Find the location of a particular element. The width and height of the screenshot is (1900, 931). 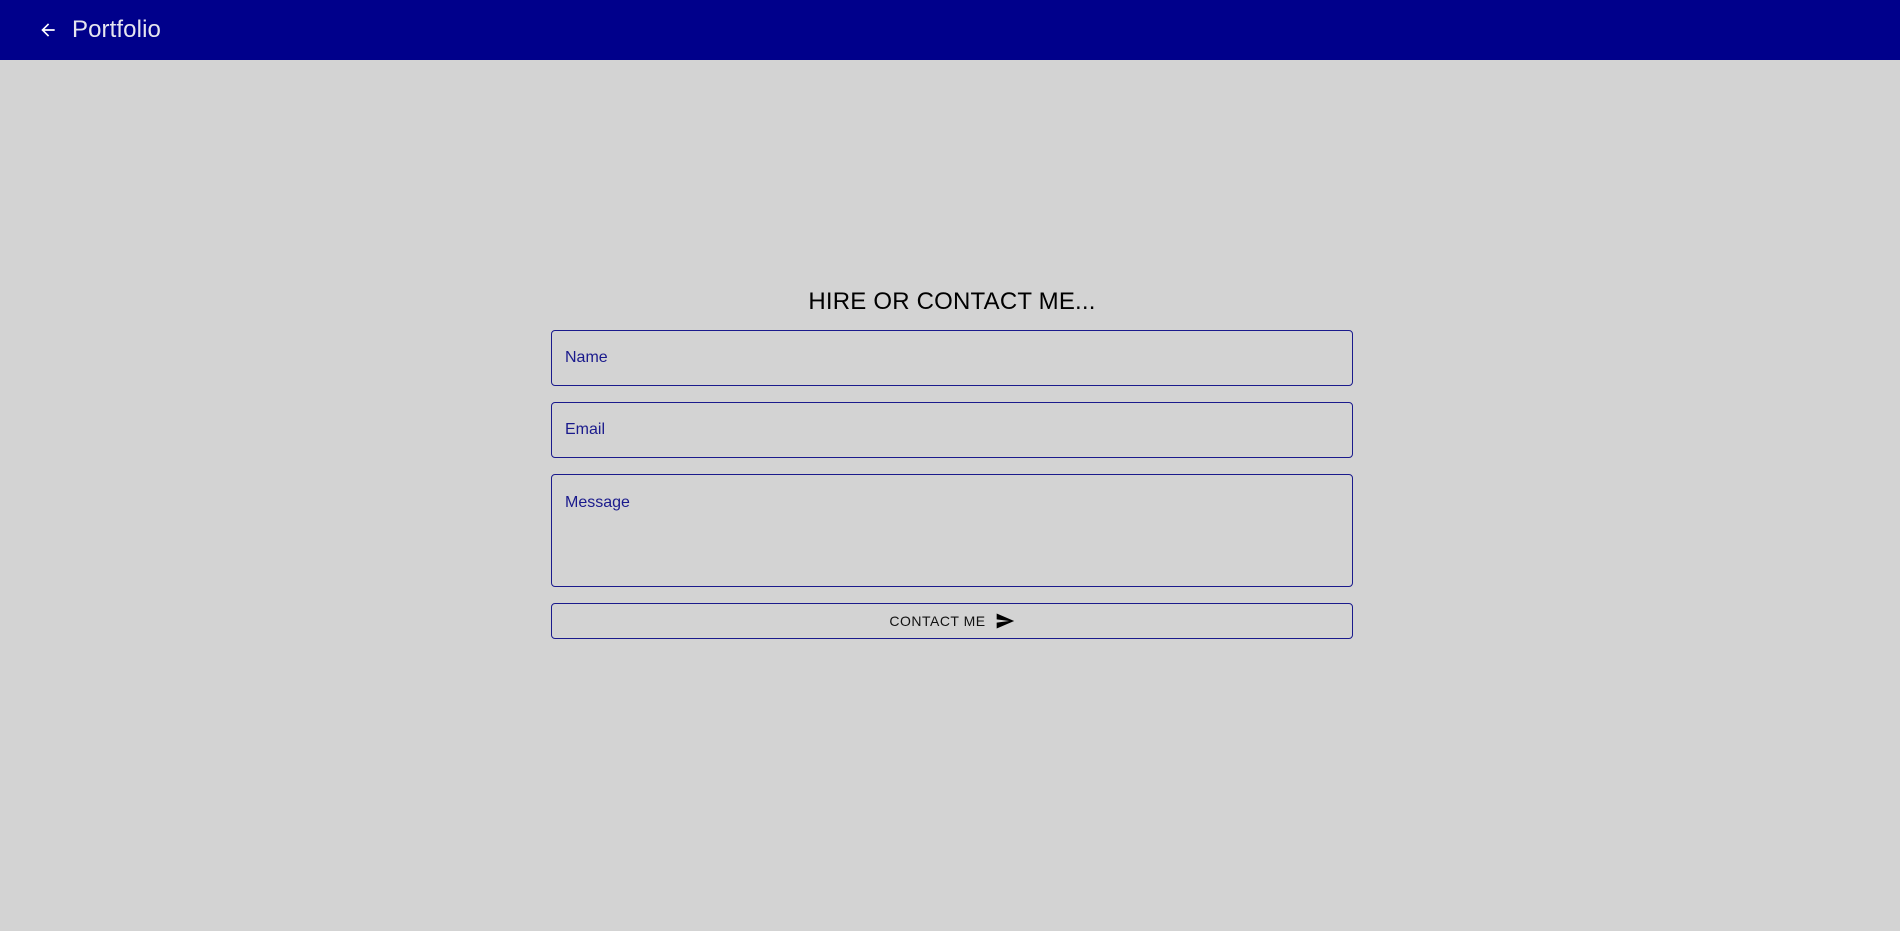

back-button is located at coordinates (48, 30).